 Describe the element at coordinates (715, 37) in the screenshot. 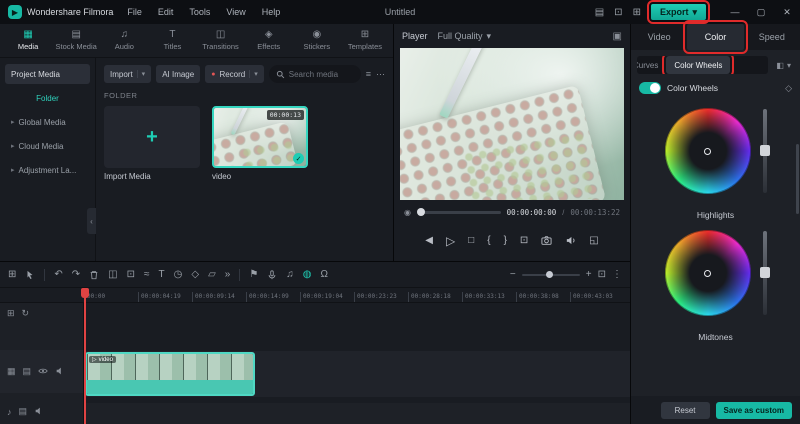

I see `tab-color: Color` at that location.